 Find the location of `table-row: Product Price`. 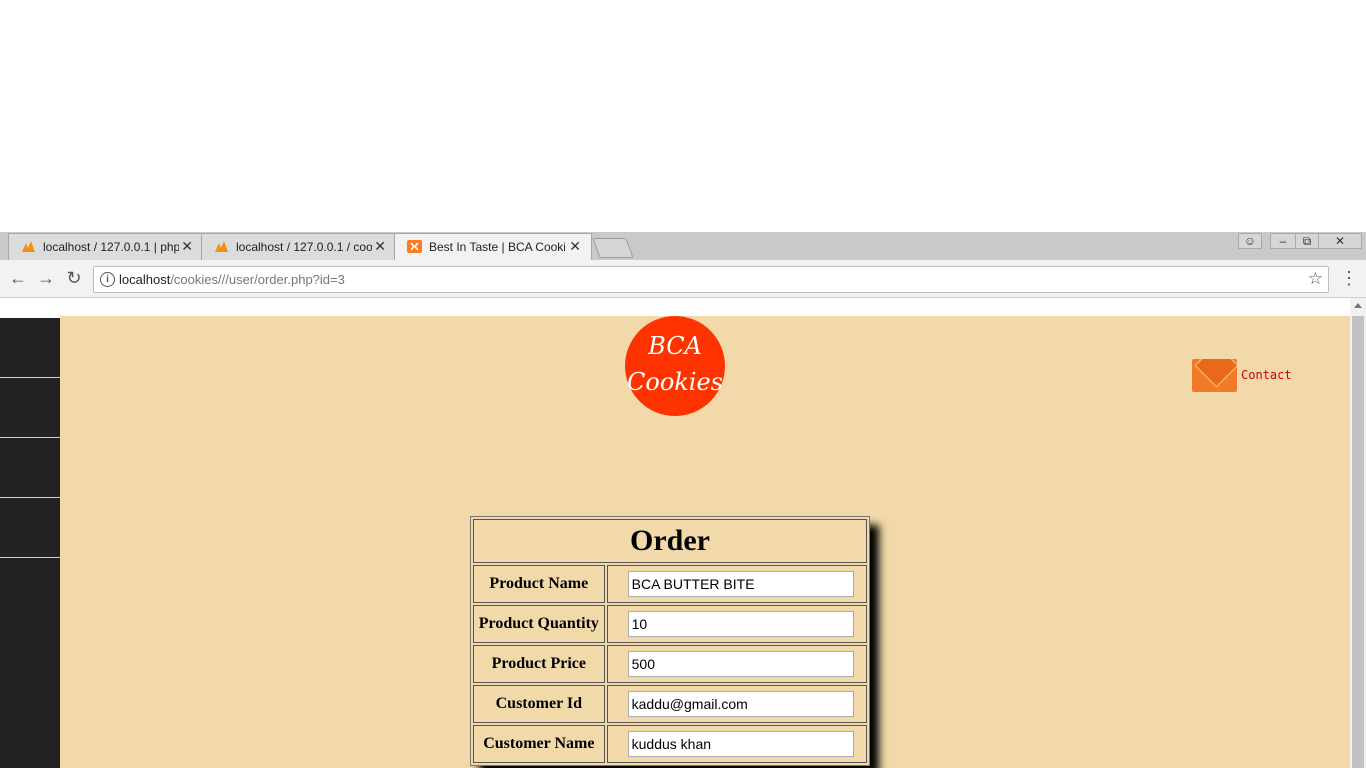

table-row: Product Price is located at coordinates (670, 664).